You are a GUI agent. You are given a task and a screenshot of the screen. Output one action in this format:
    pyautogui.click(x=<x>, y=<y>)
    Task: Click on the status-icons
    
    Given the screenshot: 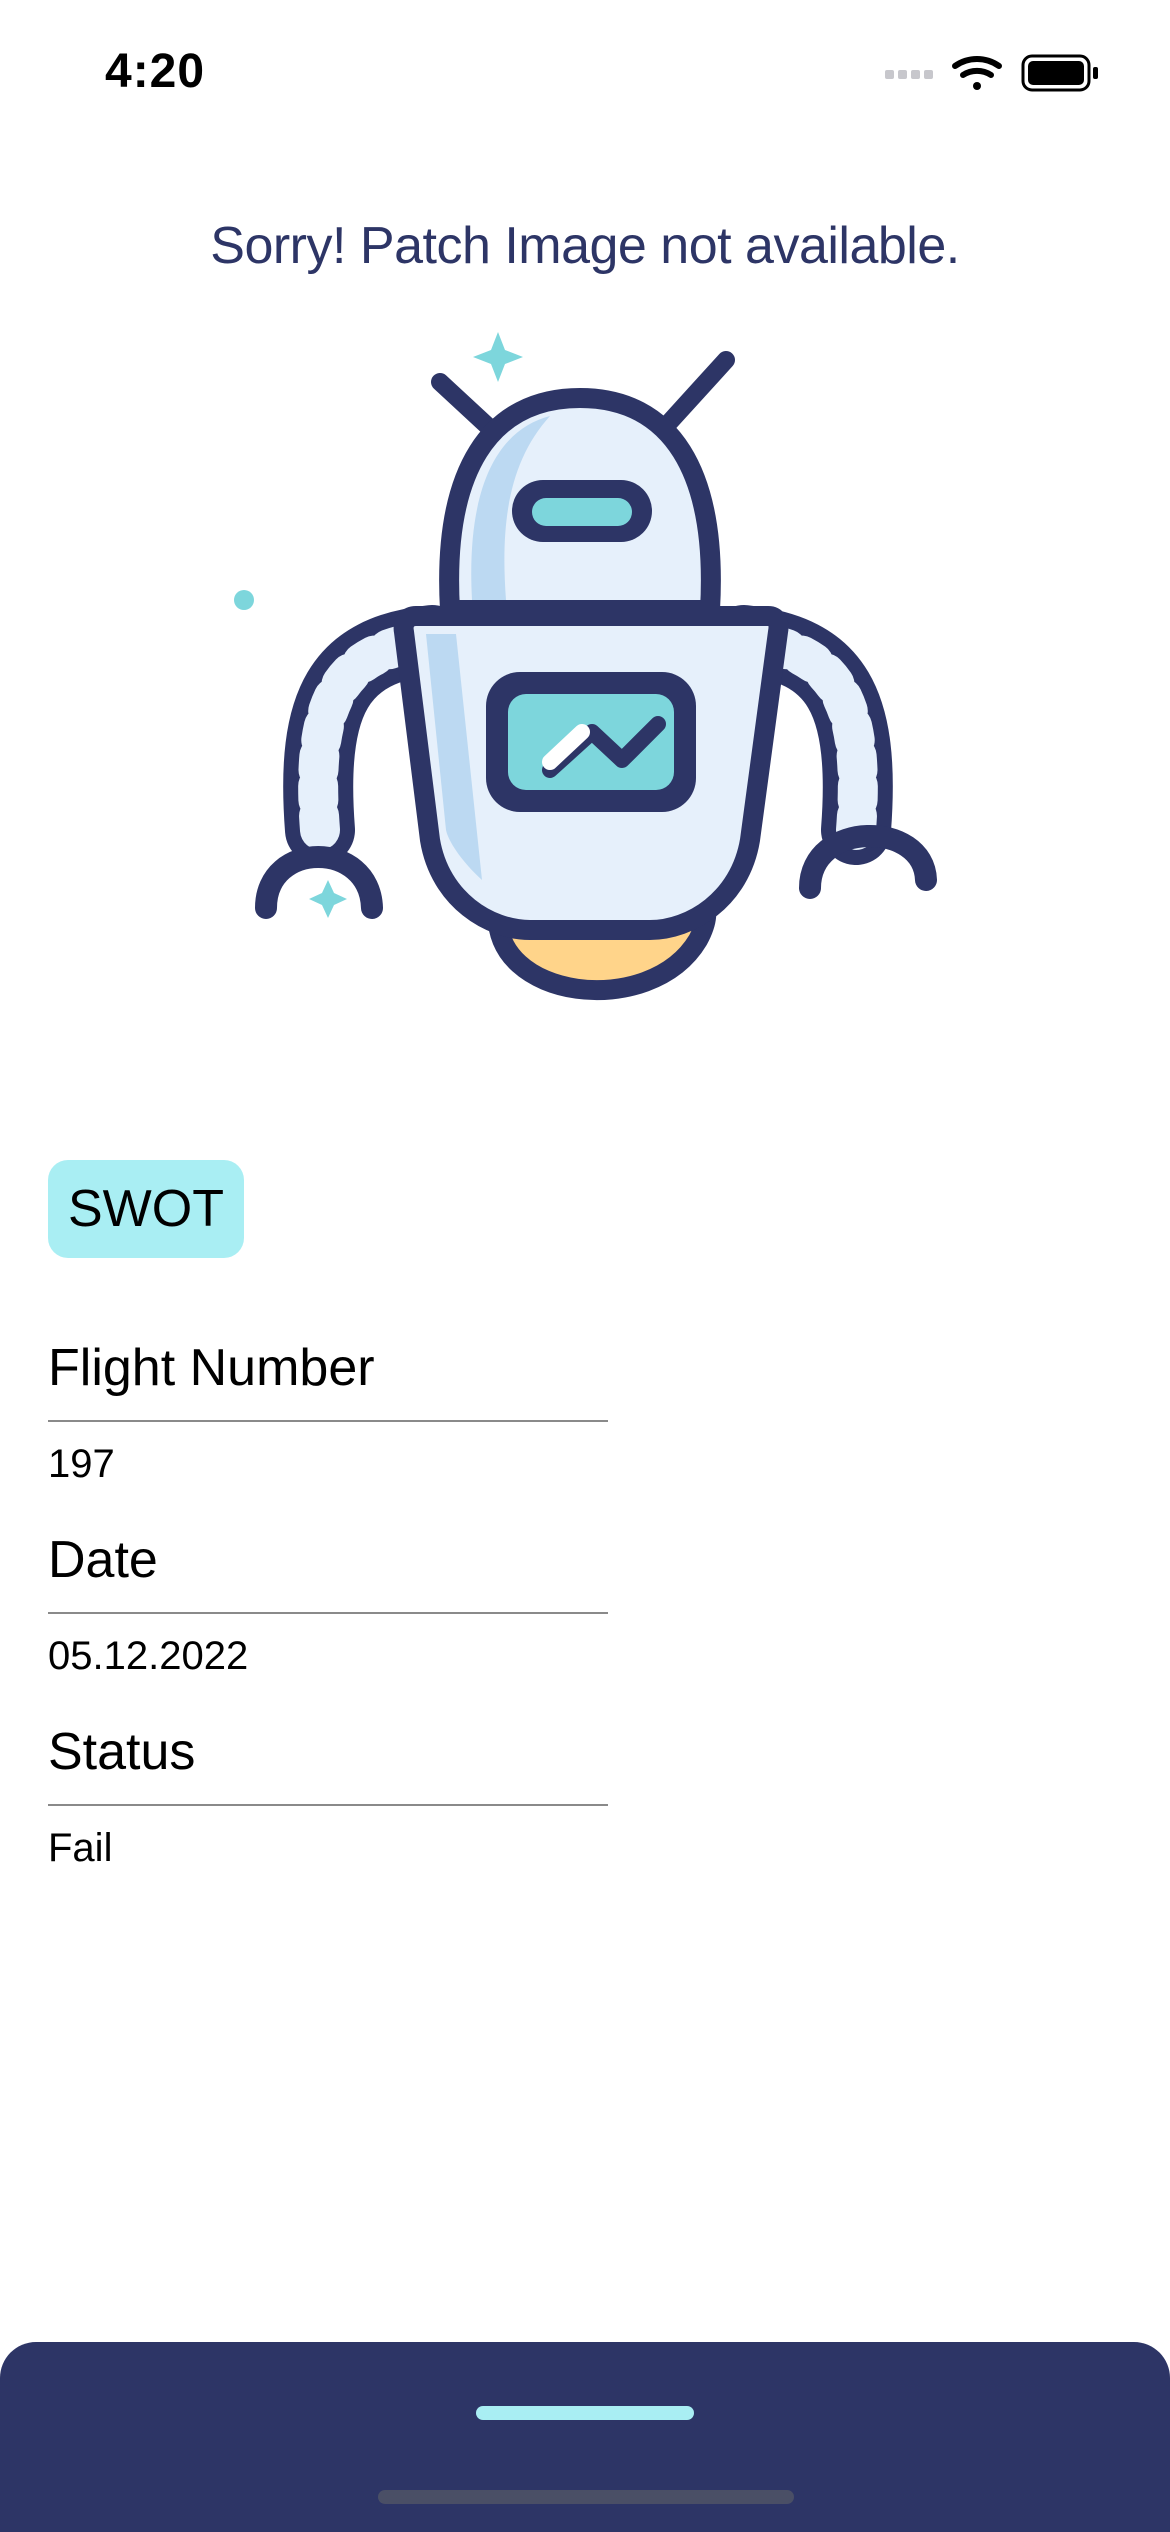 What is the action you would take?
    pyautogui.click(x=991, y=73)
    